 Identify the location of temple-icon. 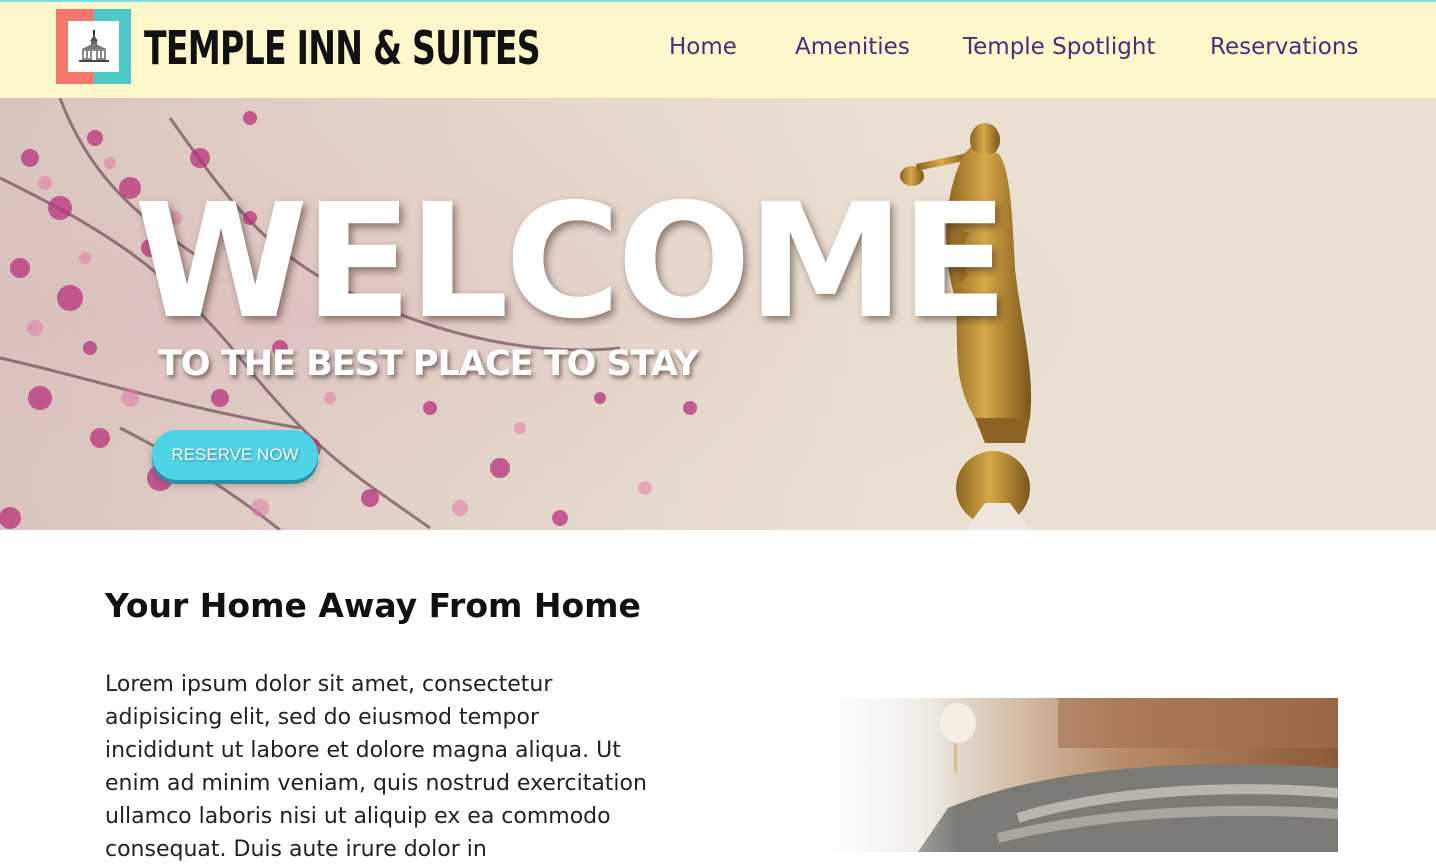
(93, 46).